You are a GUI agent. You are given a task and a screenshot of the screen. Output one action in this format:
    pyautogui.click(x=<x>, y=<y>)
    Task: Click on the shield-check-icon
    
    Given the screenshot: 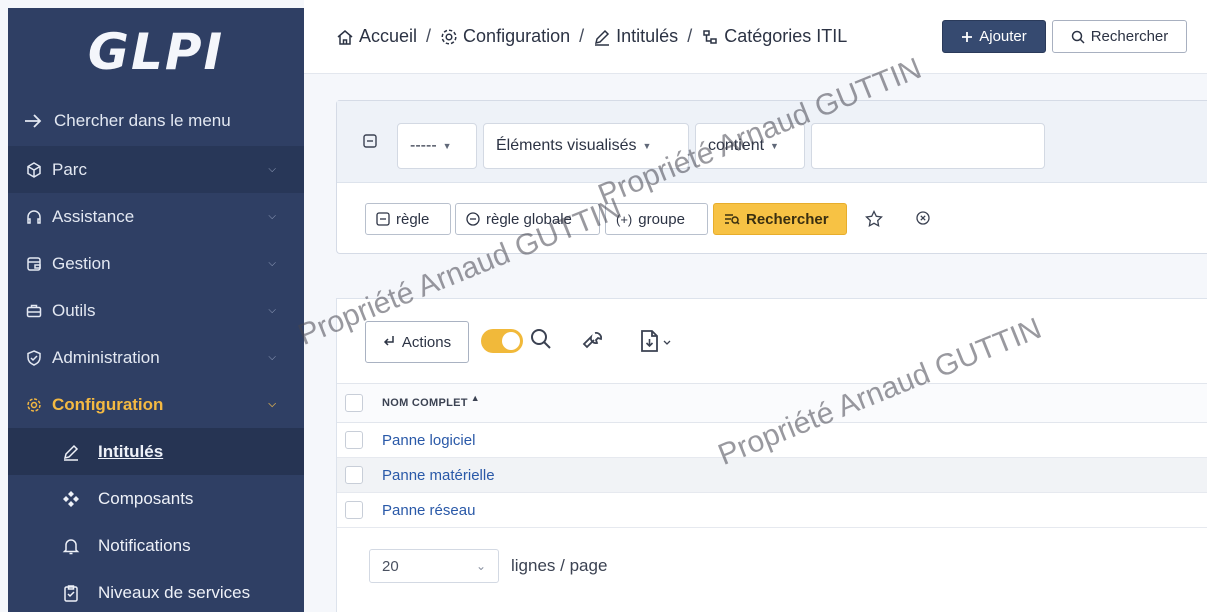 What is the action you would take?
    pyautogui.click(x=39, y=357)
    